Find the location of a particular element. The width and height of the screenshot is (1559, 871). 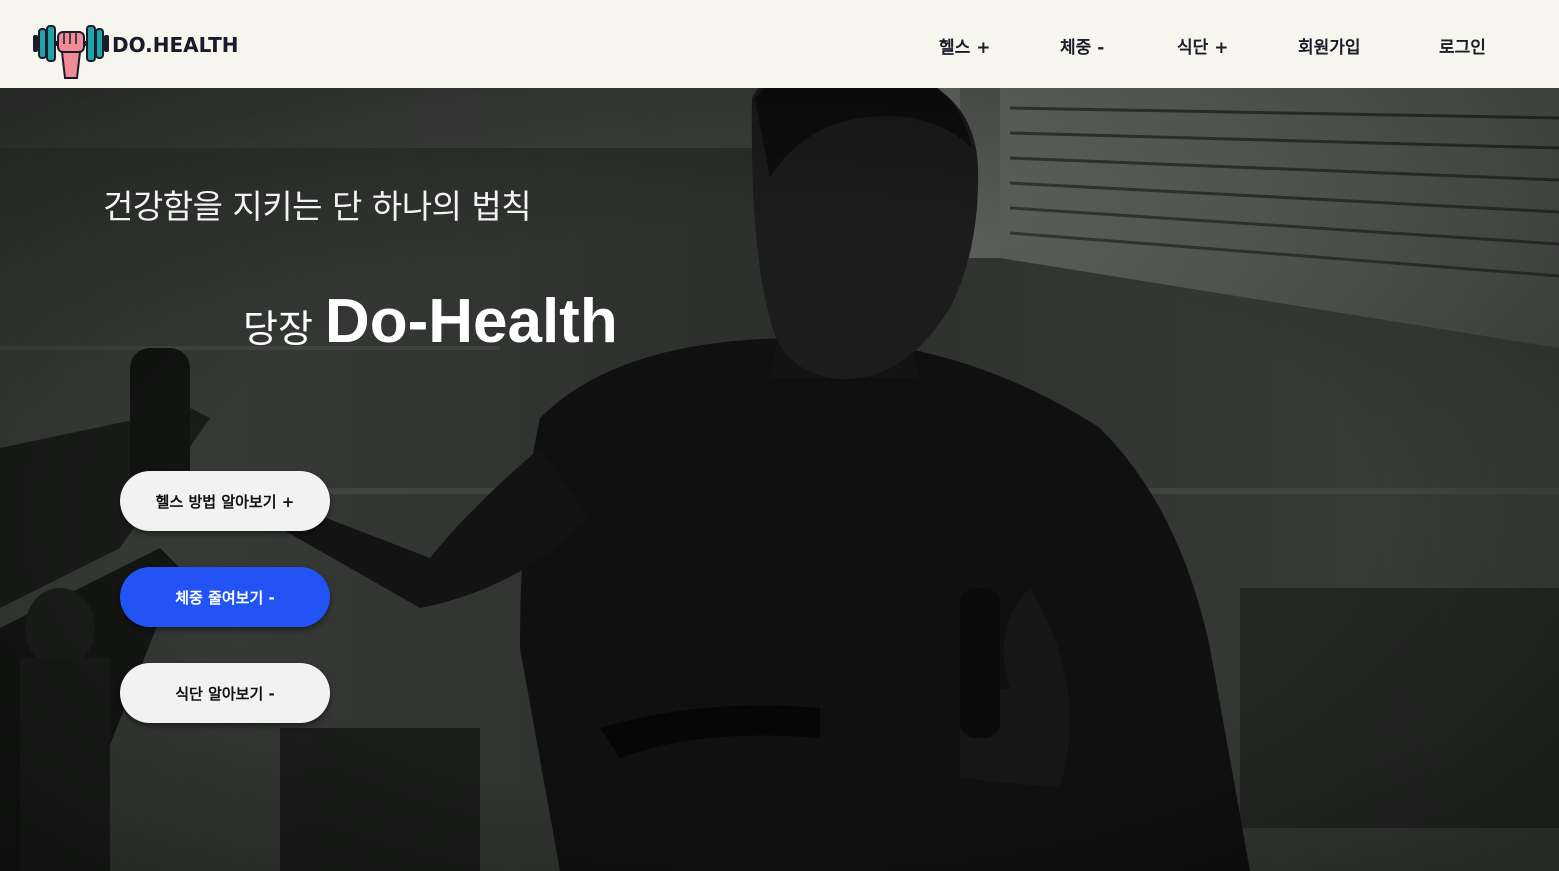

hero-tagline: 건강함을 지키는 단 하나의 법칙 is located at coordinates (317, 206).